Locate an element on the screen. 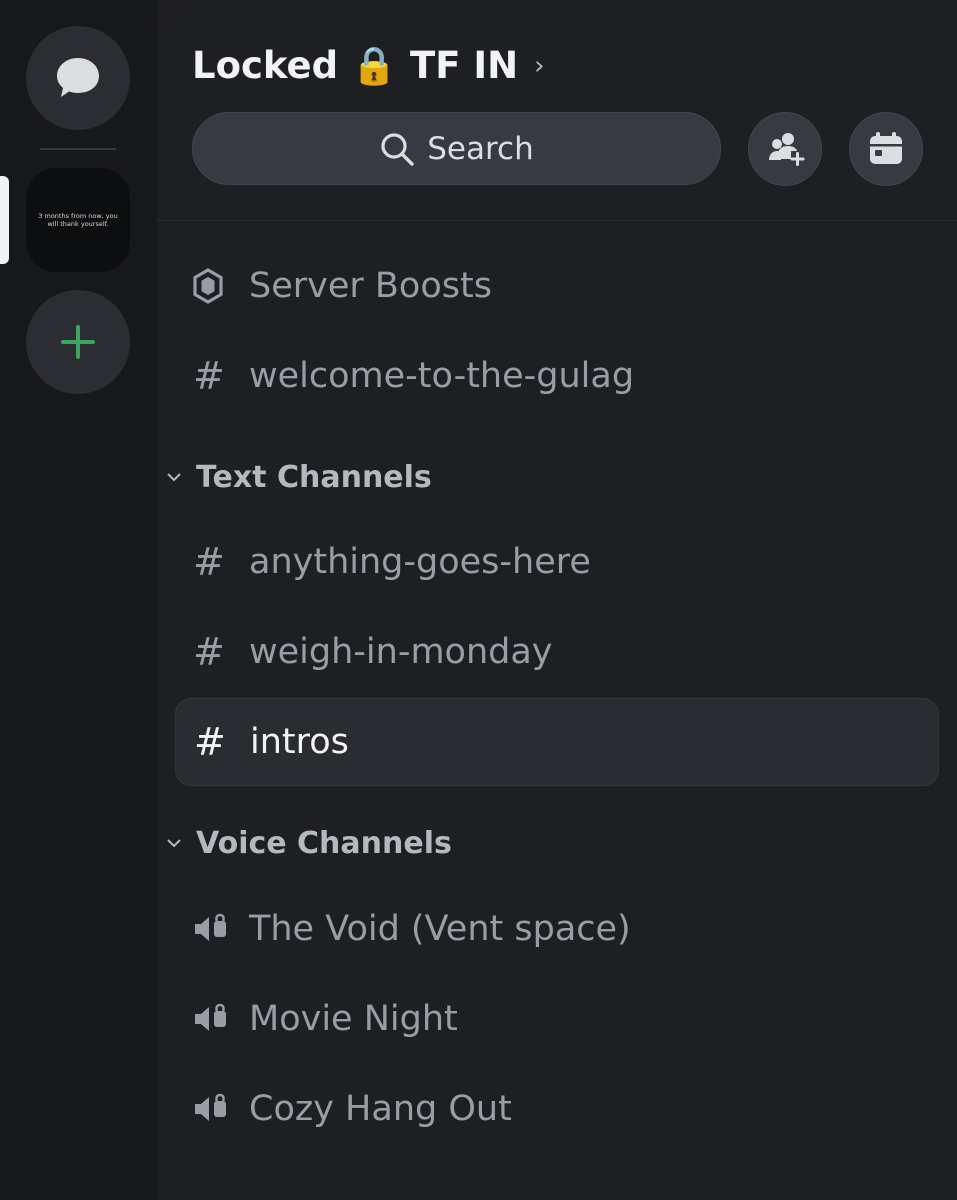 The width and height of the screenshot is (957, 1200). plus-icon is located at coordinates (78, 342).